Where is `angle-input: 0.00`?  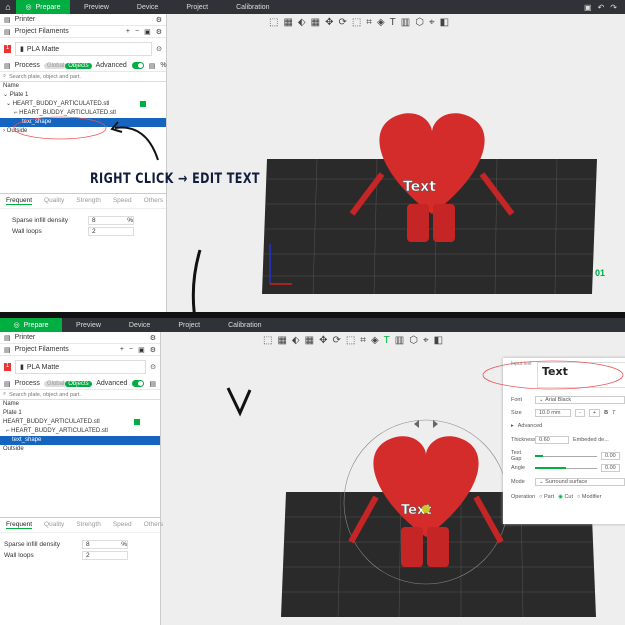
angle-input: 0.00 is located at coordinates (610, 468).